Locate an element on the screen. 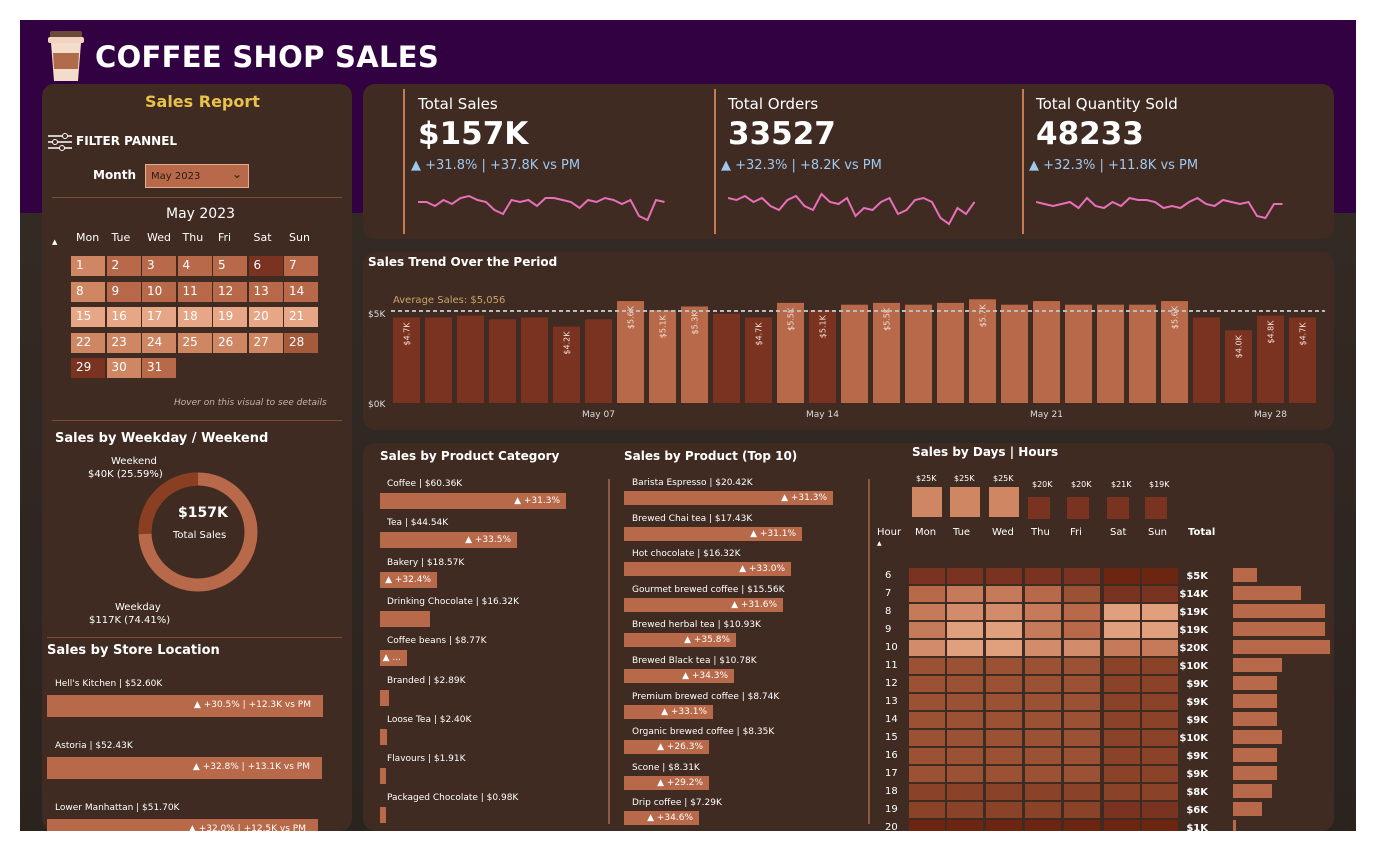  calendar-day: 2 is located at coordinates (123, 266).